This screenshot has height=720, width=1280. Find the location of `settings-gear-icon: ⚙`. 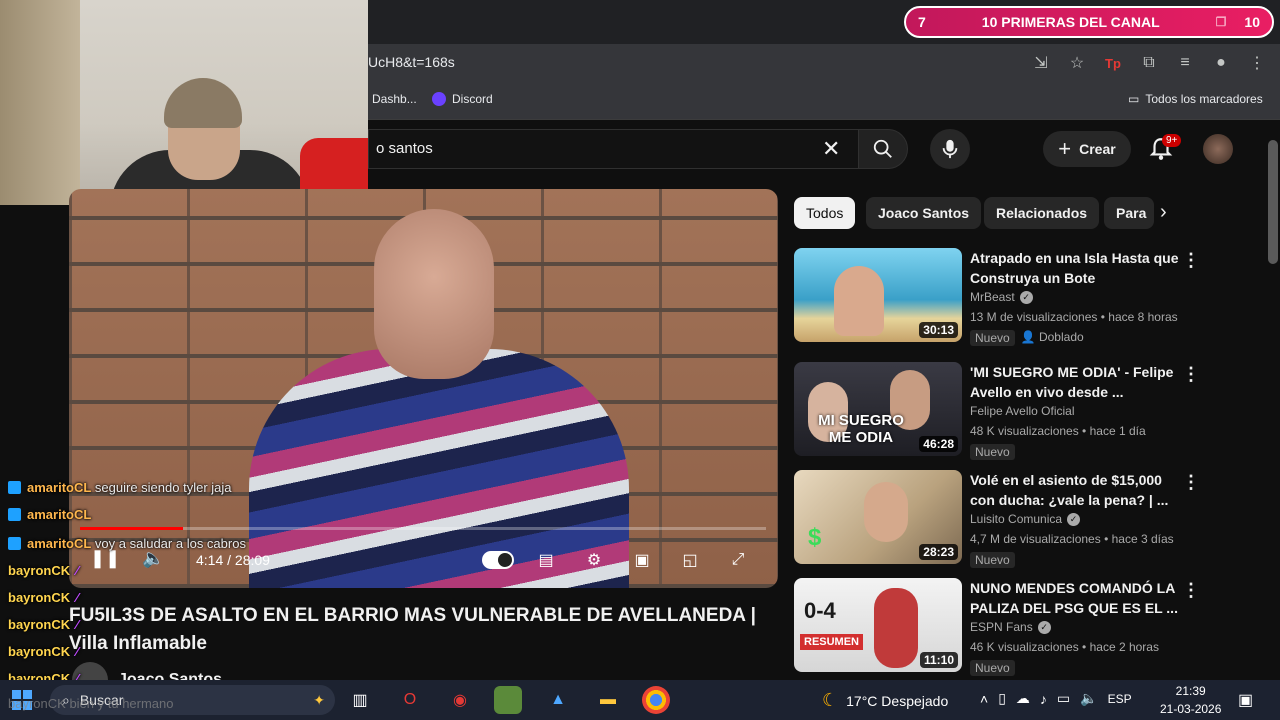

settings-gear-icon: ⚙ is located at coordinates (594, 560).